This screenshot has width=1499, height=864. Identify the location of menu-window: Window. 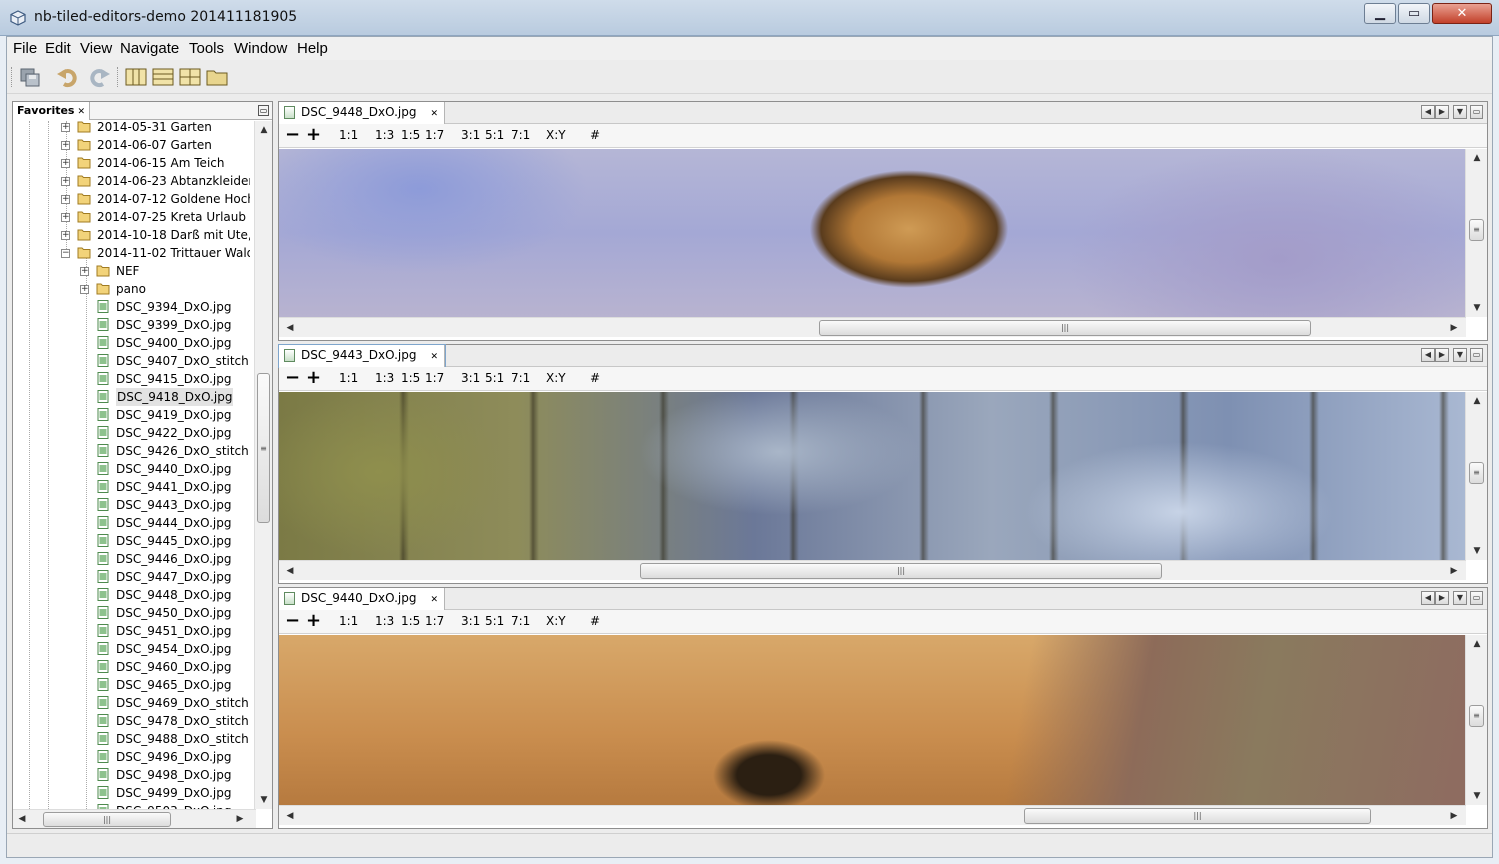
(260, 48).